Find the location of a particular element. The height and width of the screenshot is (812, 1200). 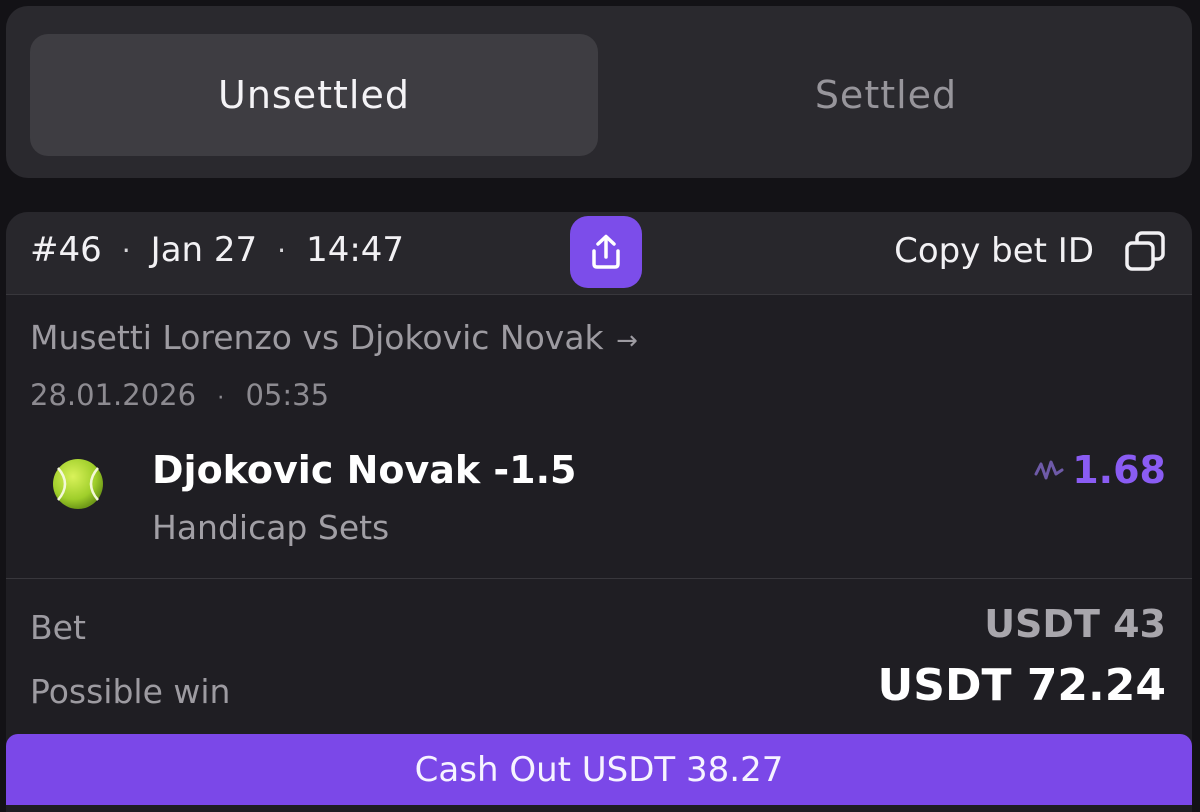

divider is located at coordinates (599, 578).